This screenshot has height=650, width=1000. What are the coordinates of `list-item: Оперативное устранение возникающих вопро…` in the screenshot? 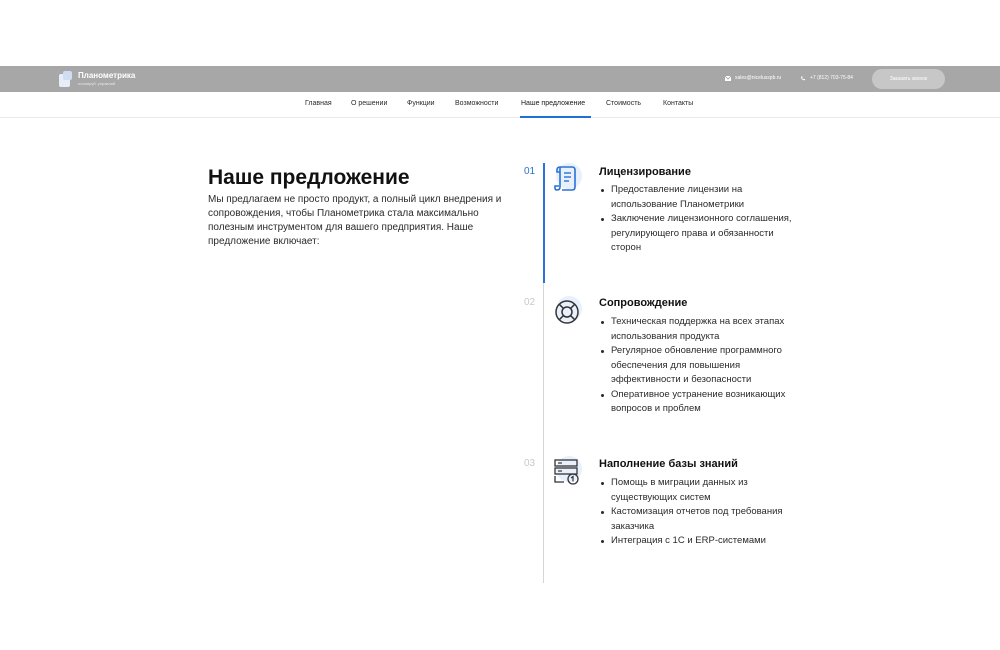 It's located at (699, 402).